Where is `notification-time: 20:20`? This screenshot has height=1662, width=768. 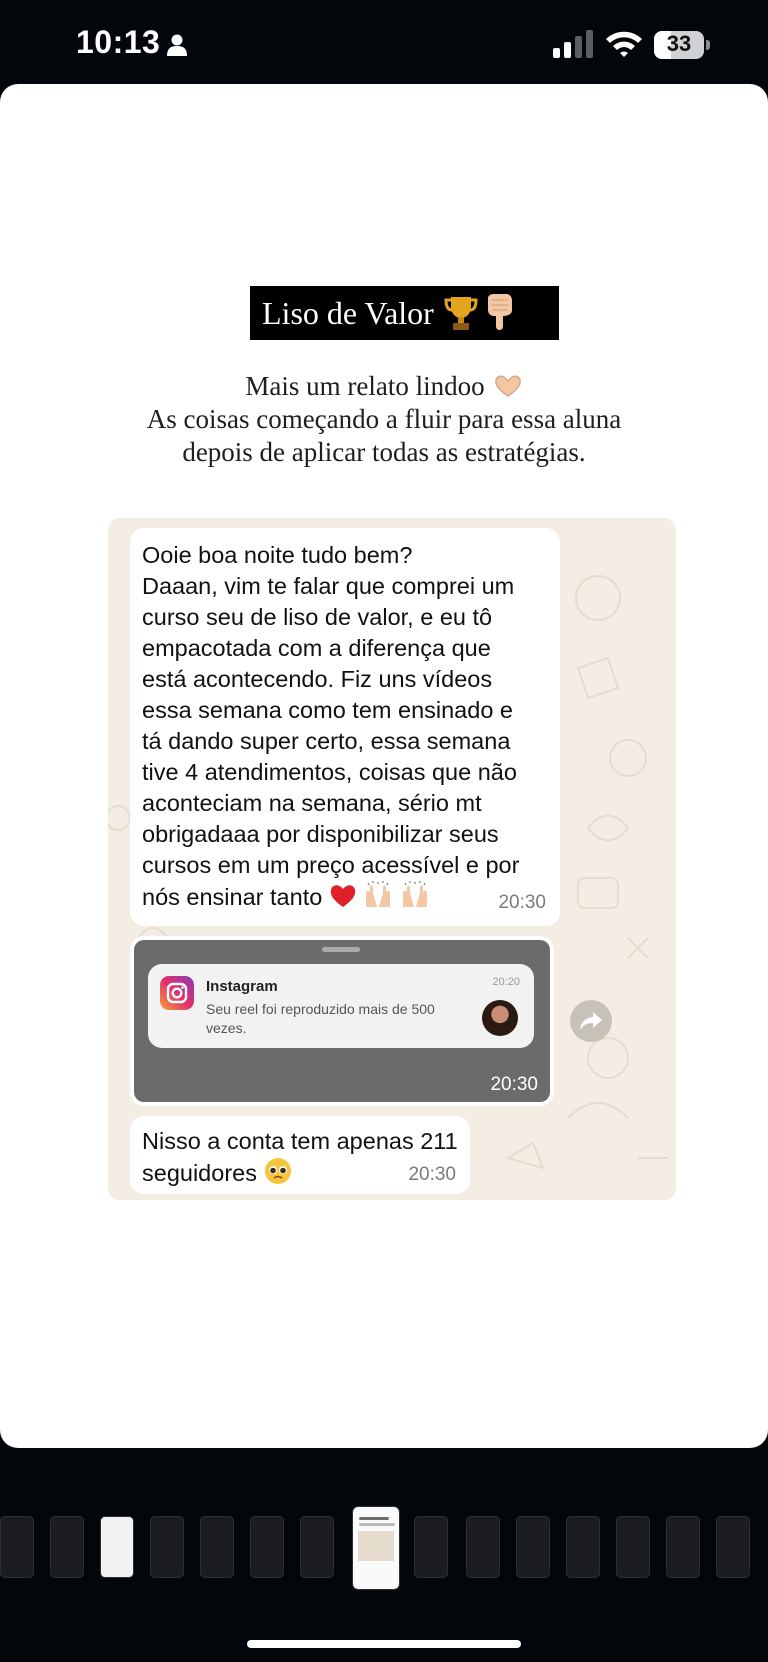
notification-time: 20:20 is located at coordinates (506, 982).